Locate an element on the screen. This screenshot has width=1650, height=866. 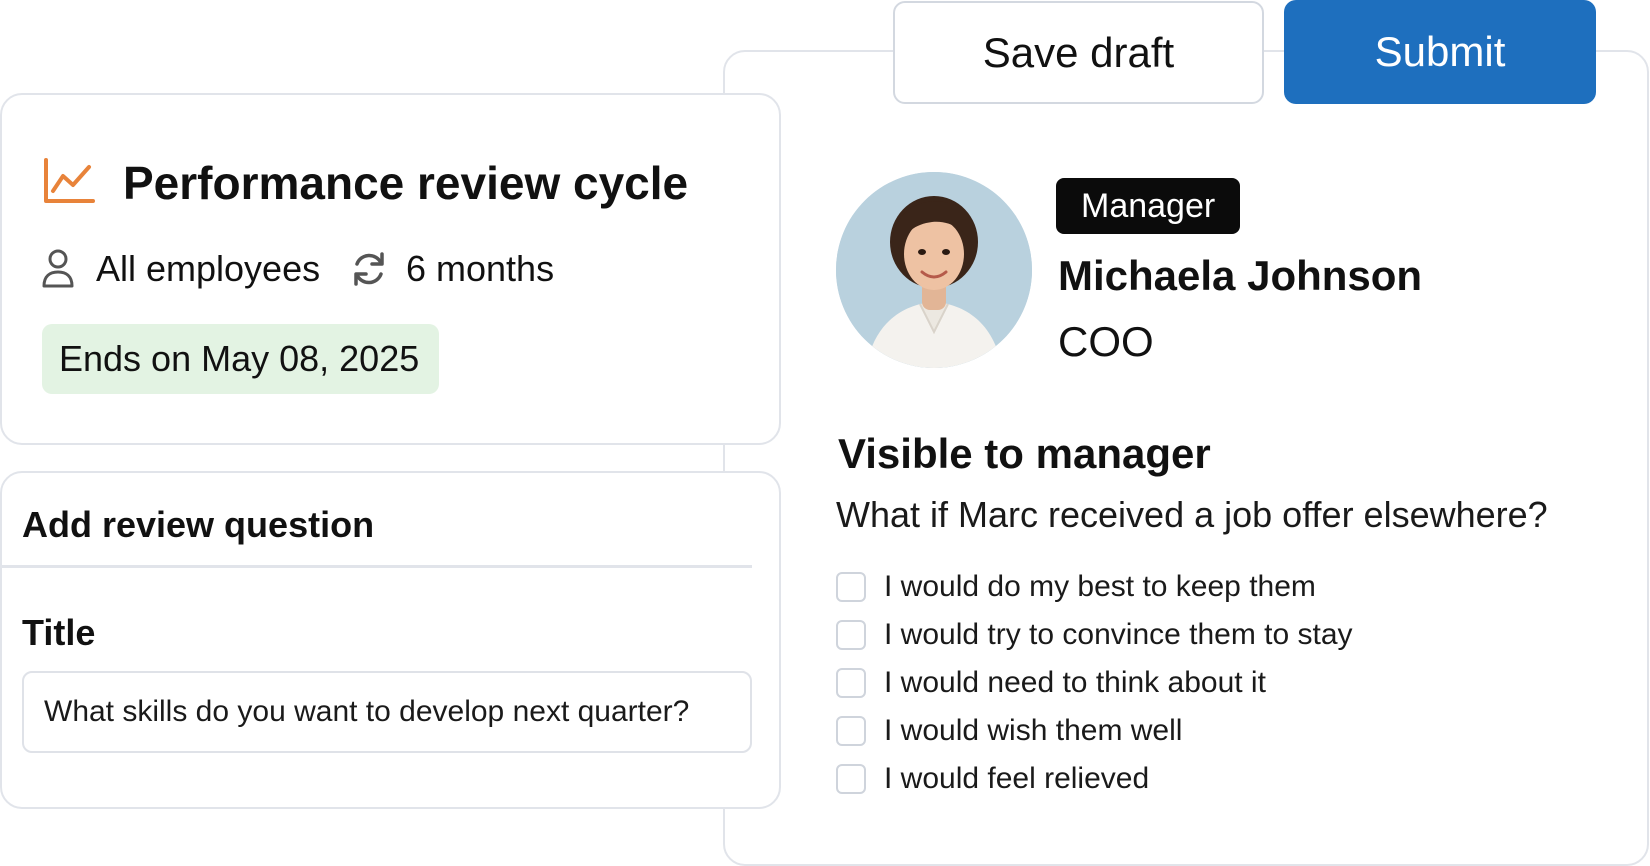
answer-option: I would feel relieved is located at coordinates (992, 779).